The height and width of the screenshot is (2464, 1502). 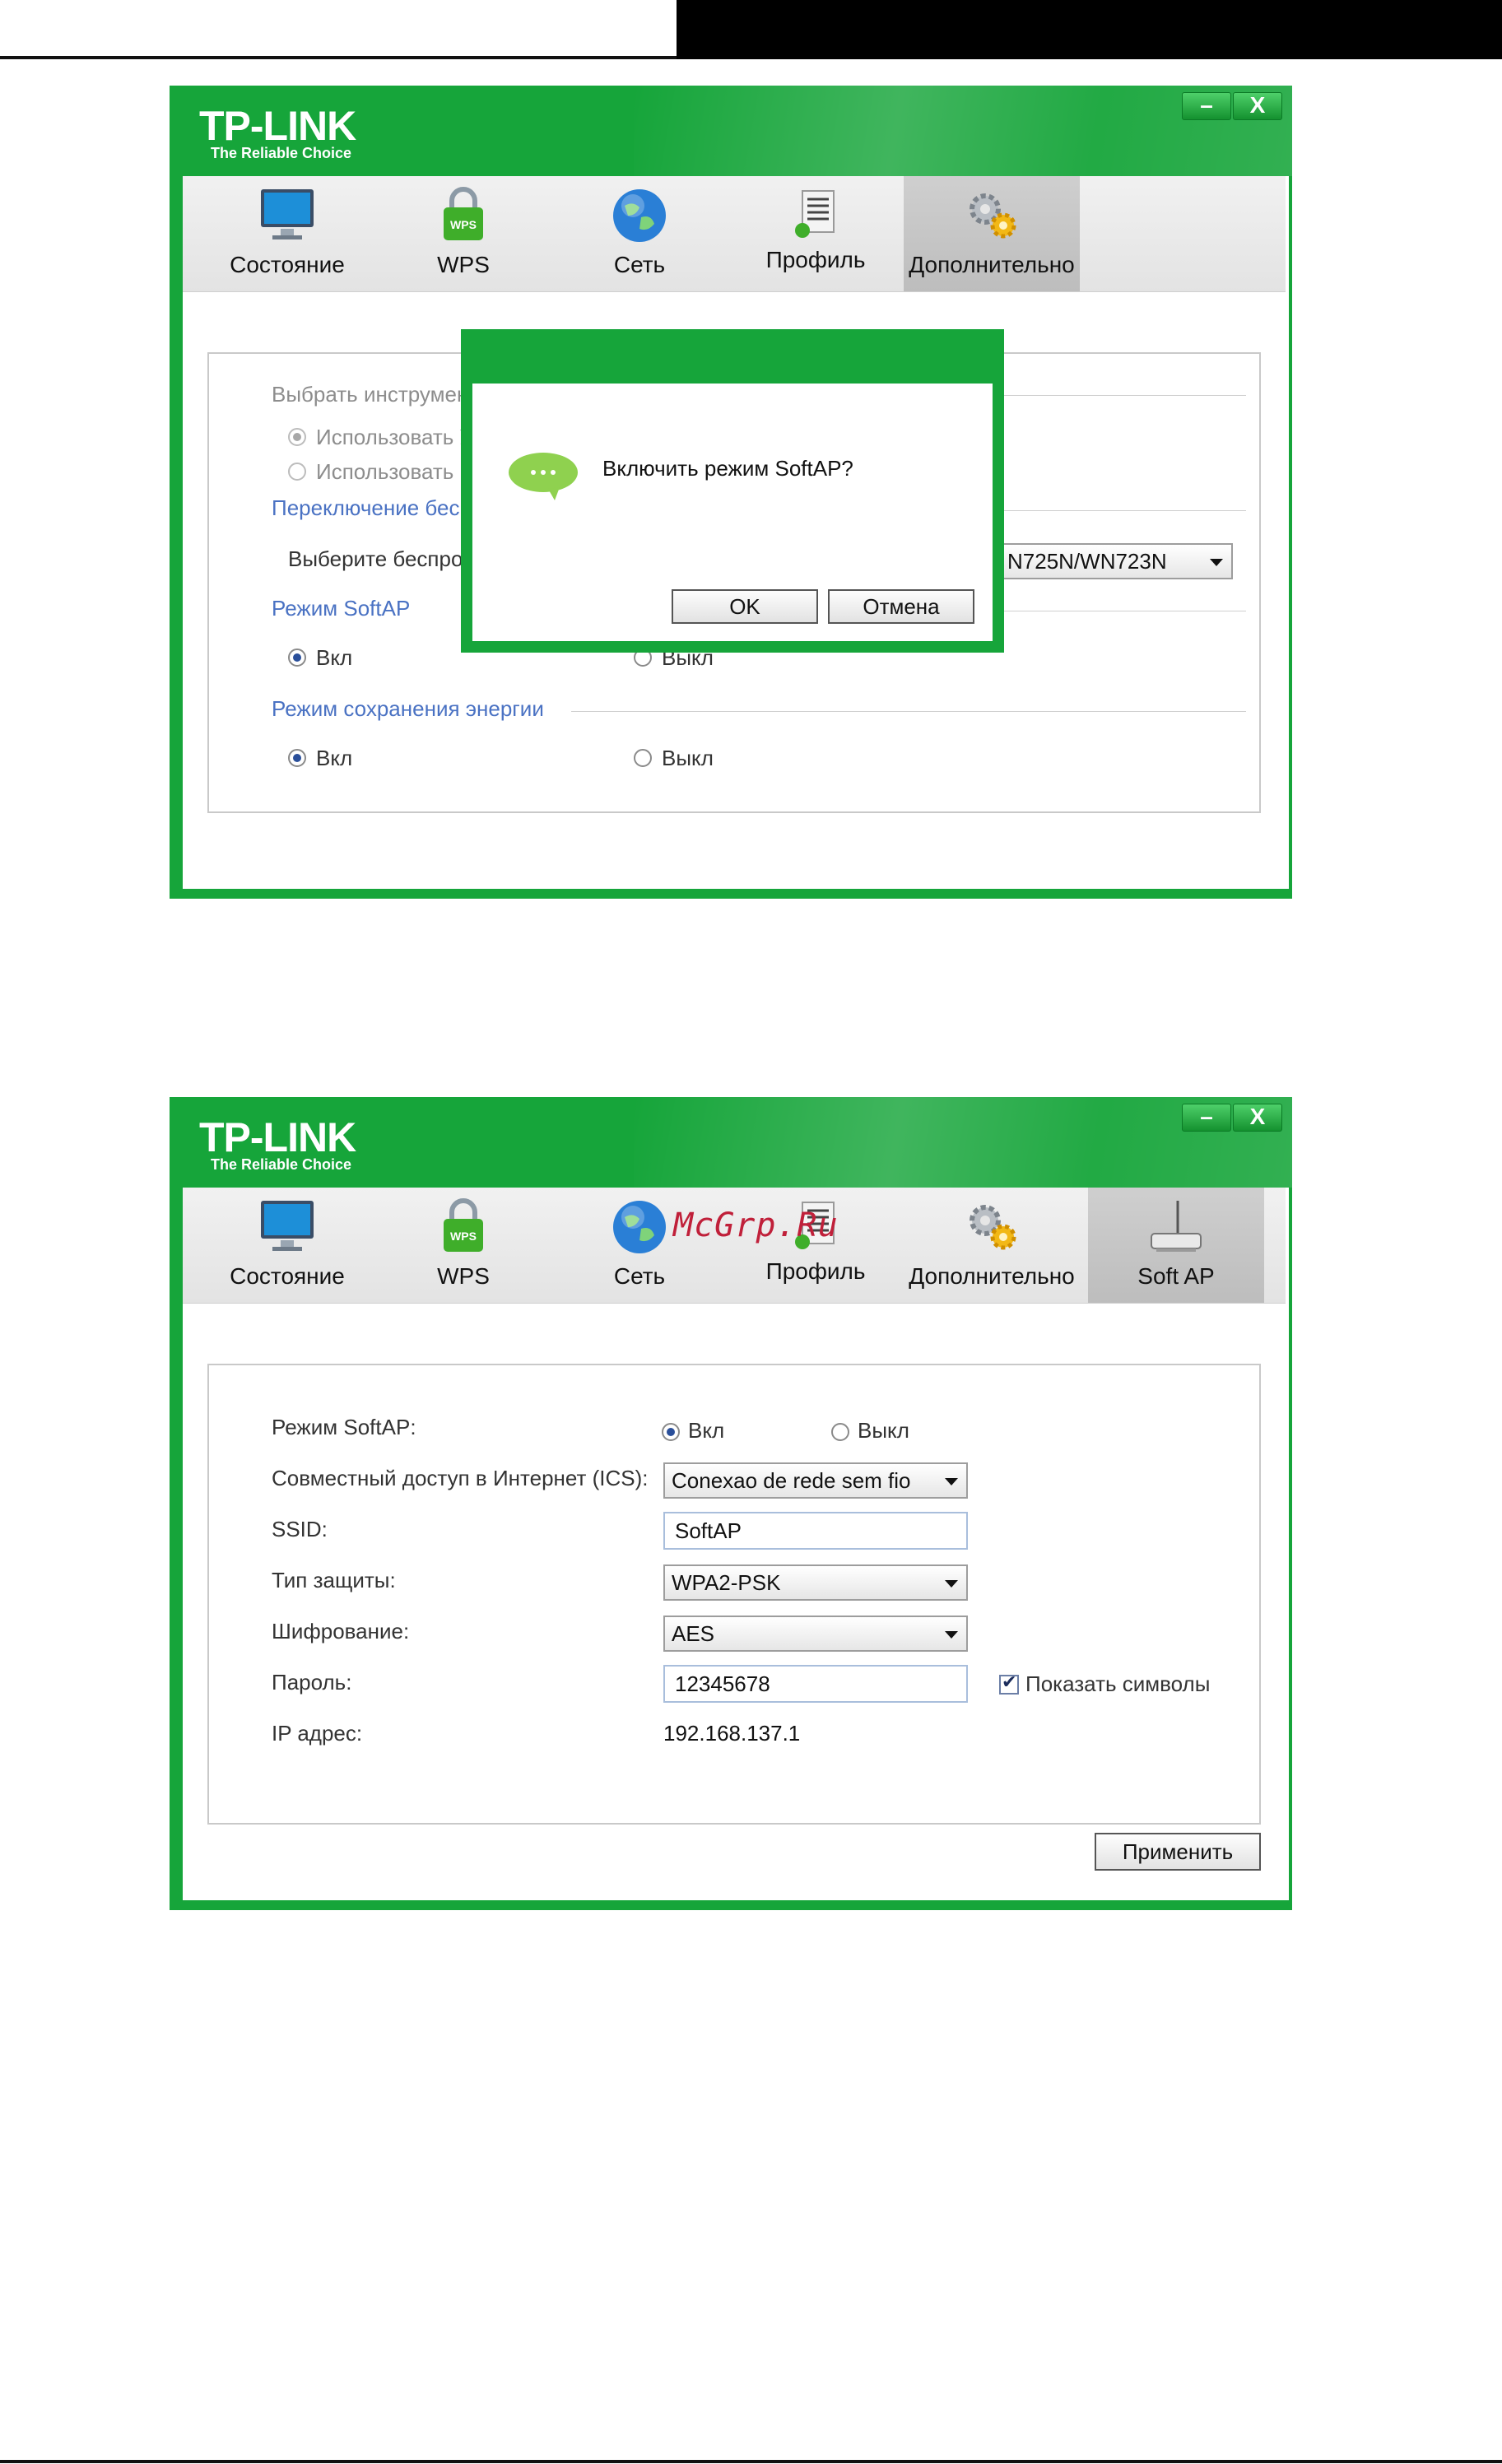 What do you see at coordinates (815, 214) in the screenshot?
I see `profile-document-icon` at bounding box center [815, 214].